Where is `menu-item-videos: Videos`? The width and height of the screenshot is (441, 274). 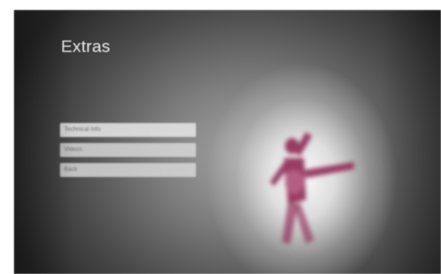 menu-item-videos: Videos is located at coordinates (128, 150).